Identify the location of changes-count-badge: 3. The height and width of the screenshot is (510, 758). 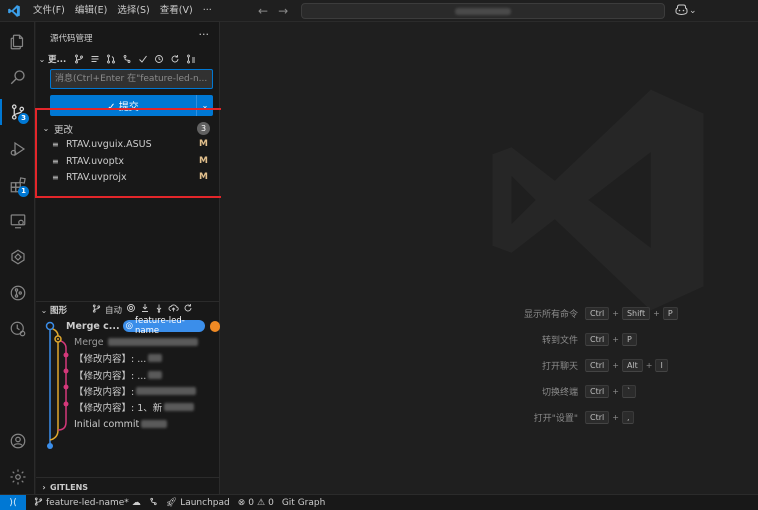
(203, 128).